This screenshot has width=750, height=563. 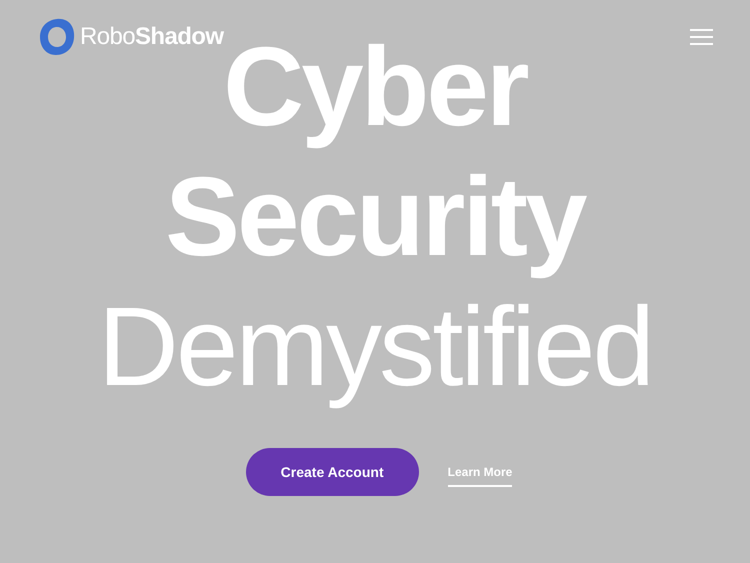 What do you see at coordinates (332, 472) in the screenshot?
I see `create-account-button: Create Account` at bounding box center [332, 472].